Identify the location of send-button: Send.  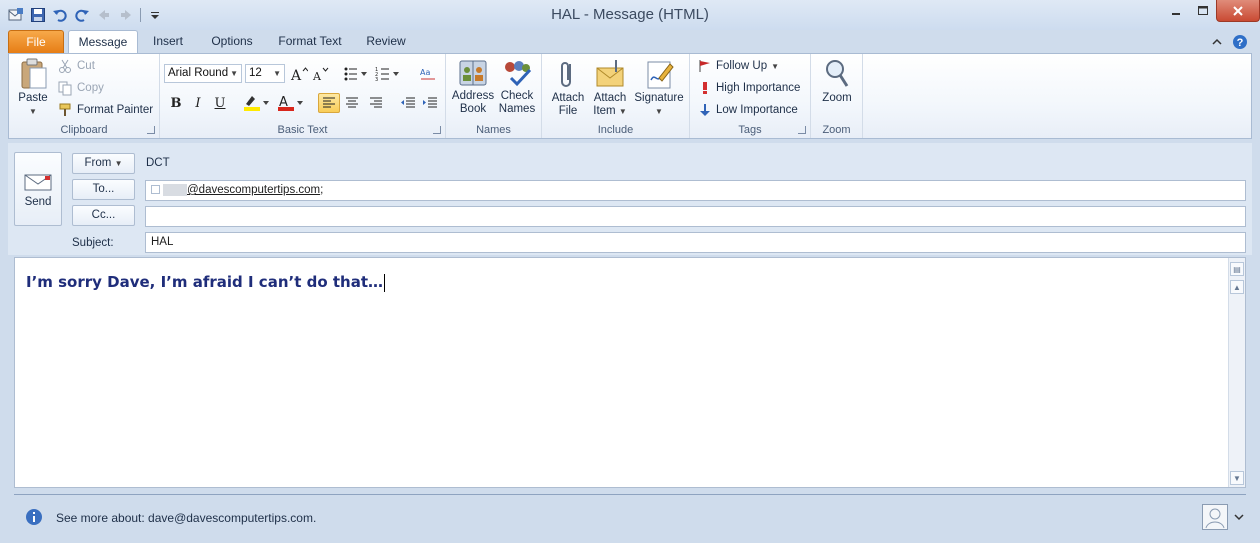
(38, 189).